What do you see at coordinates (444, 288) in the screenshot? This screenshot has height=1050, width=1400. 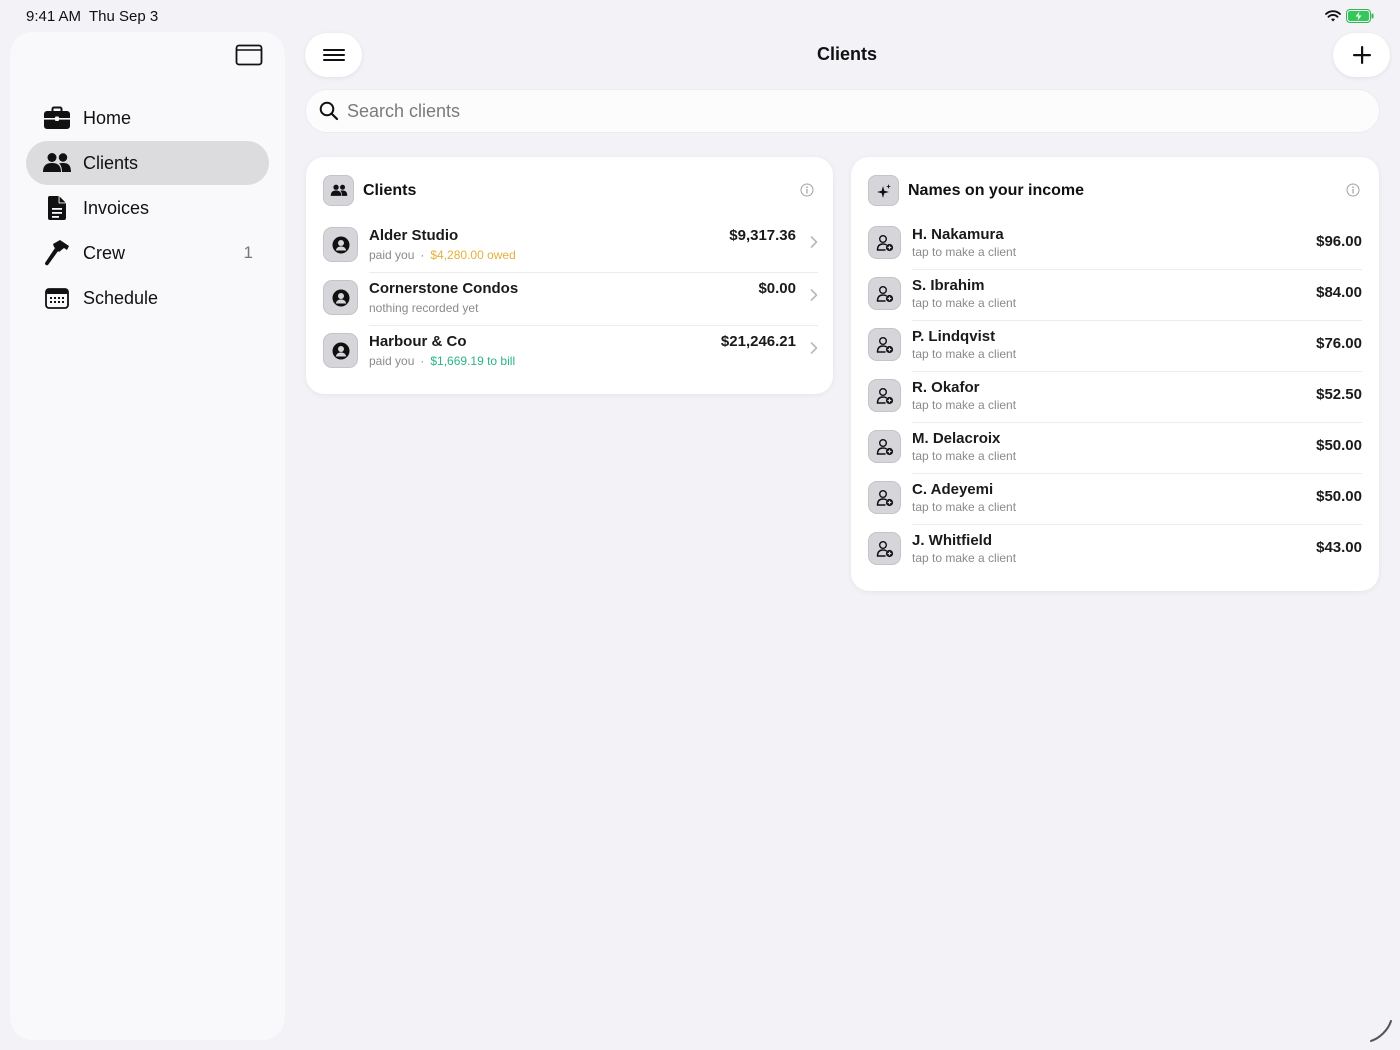 I see `client-name: Cornerstone Condos` at bounding box center [444, 288].